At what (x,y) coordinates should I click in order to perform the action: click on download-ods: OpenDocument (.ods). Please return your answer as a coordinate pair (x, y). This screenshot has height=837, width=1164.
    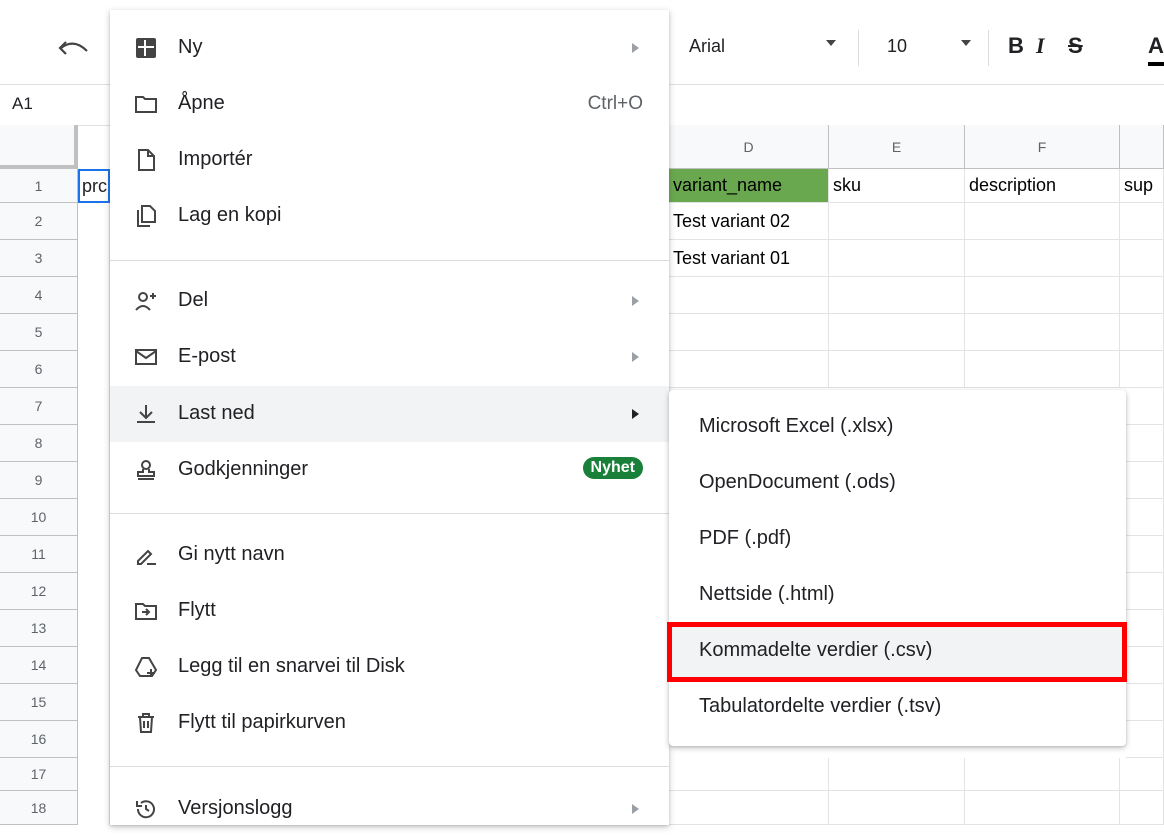
    Looking at the image, I should click on (897, 482).